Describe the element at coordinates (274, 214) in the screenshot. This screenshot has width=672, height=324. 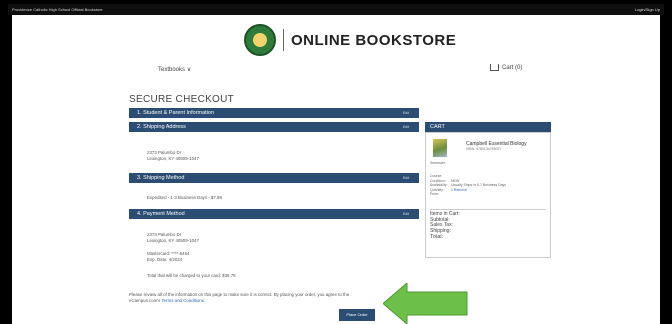
I see `section-payment-method: 4. Payment Method Edit` at that location.